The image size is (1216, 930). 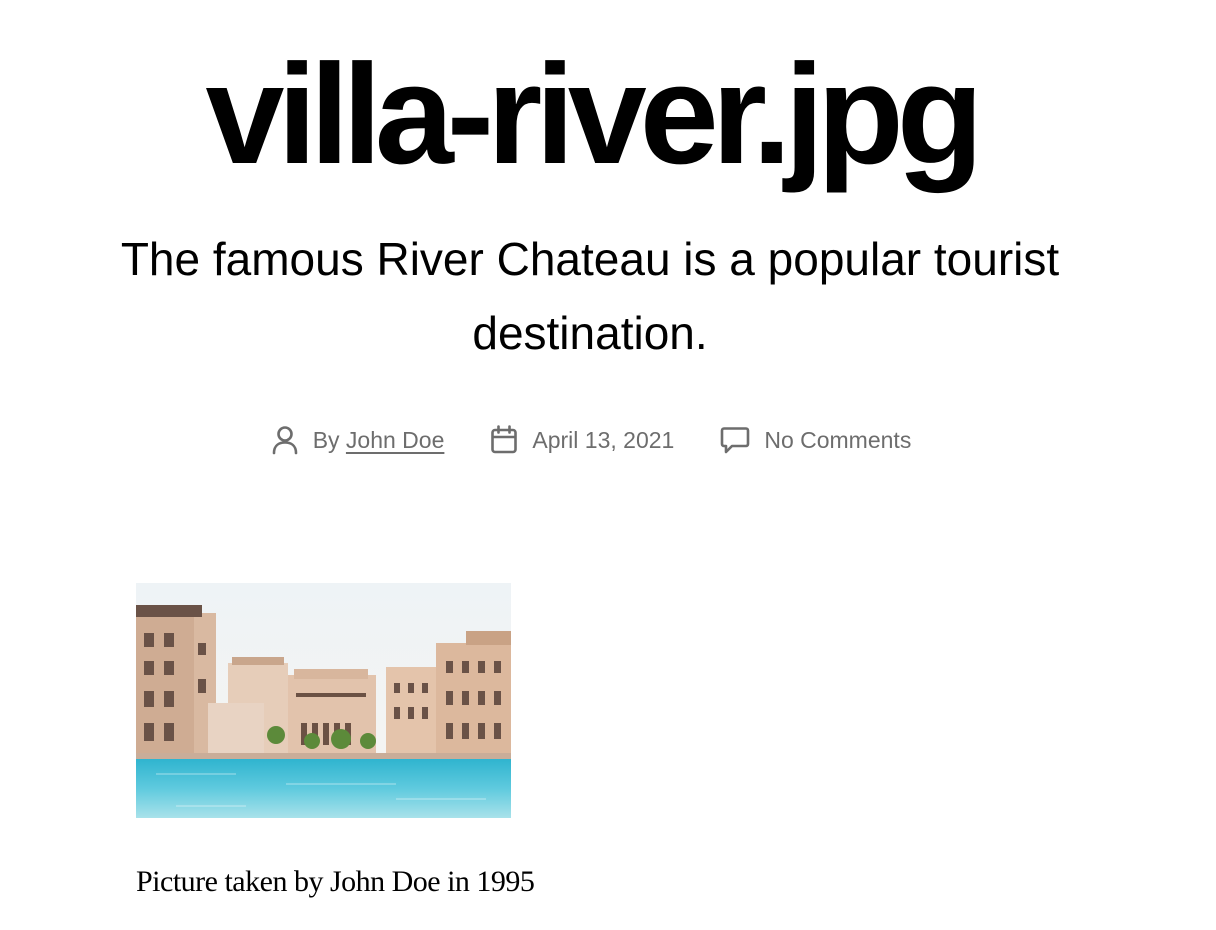 I want to click on person-icon, so click(x=285, y=440).